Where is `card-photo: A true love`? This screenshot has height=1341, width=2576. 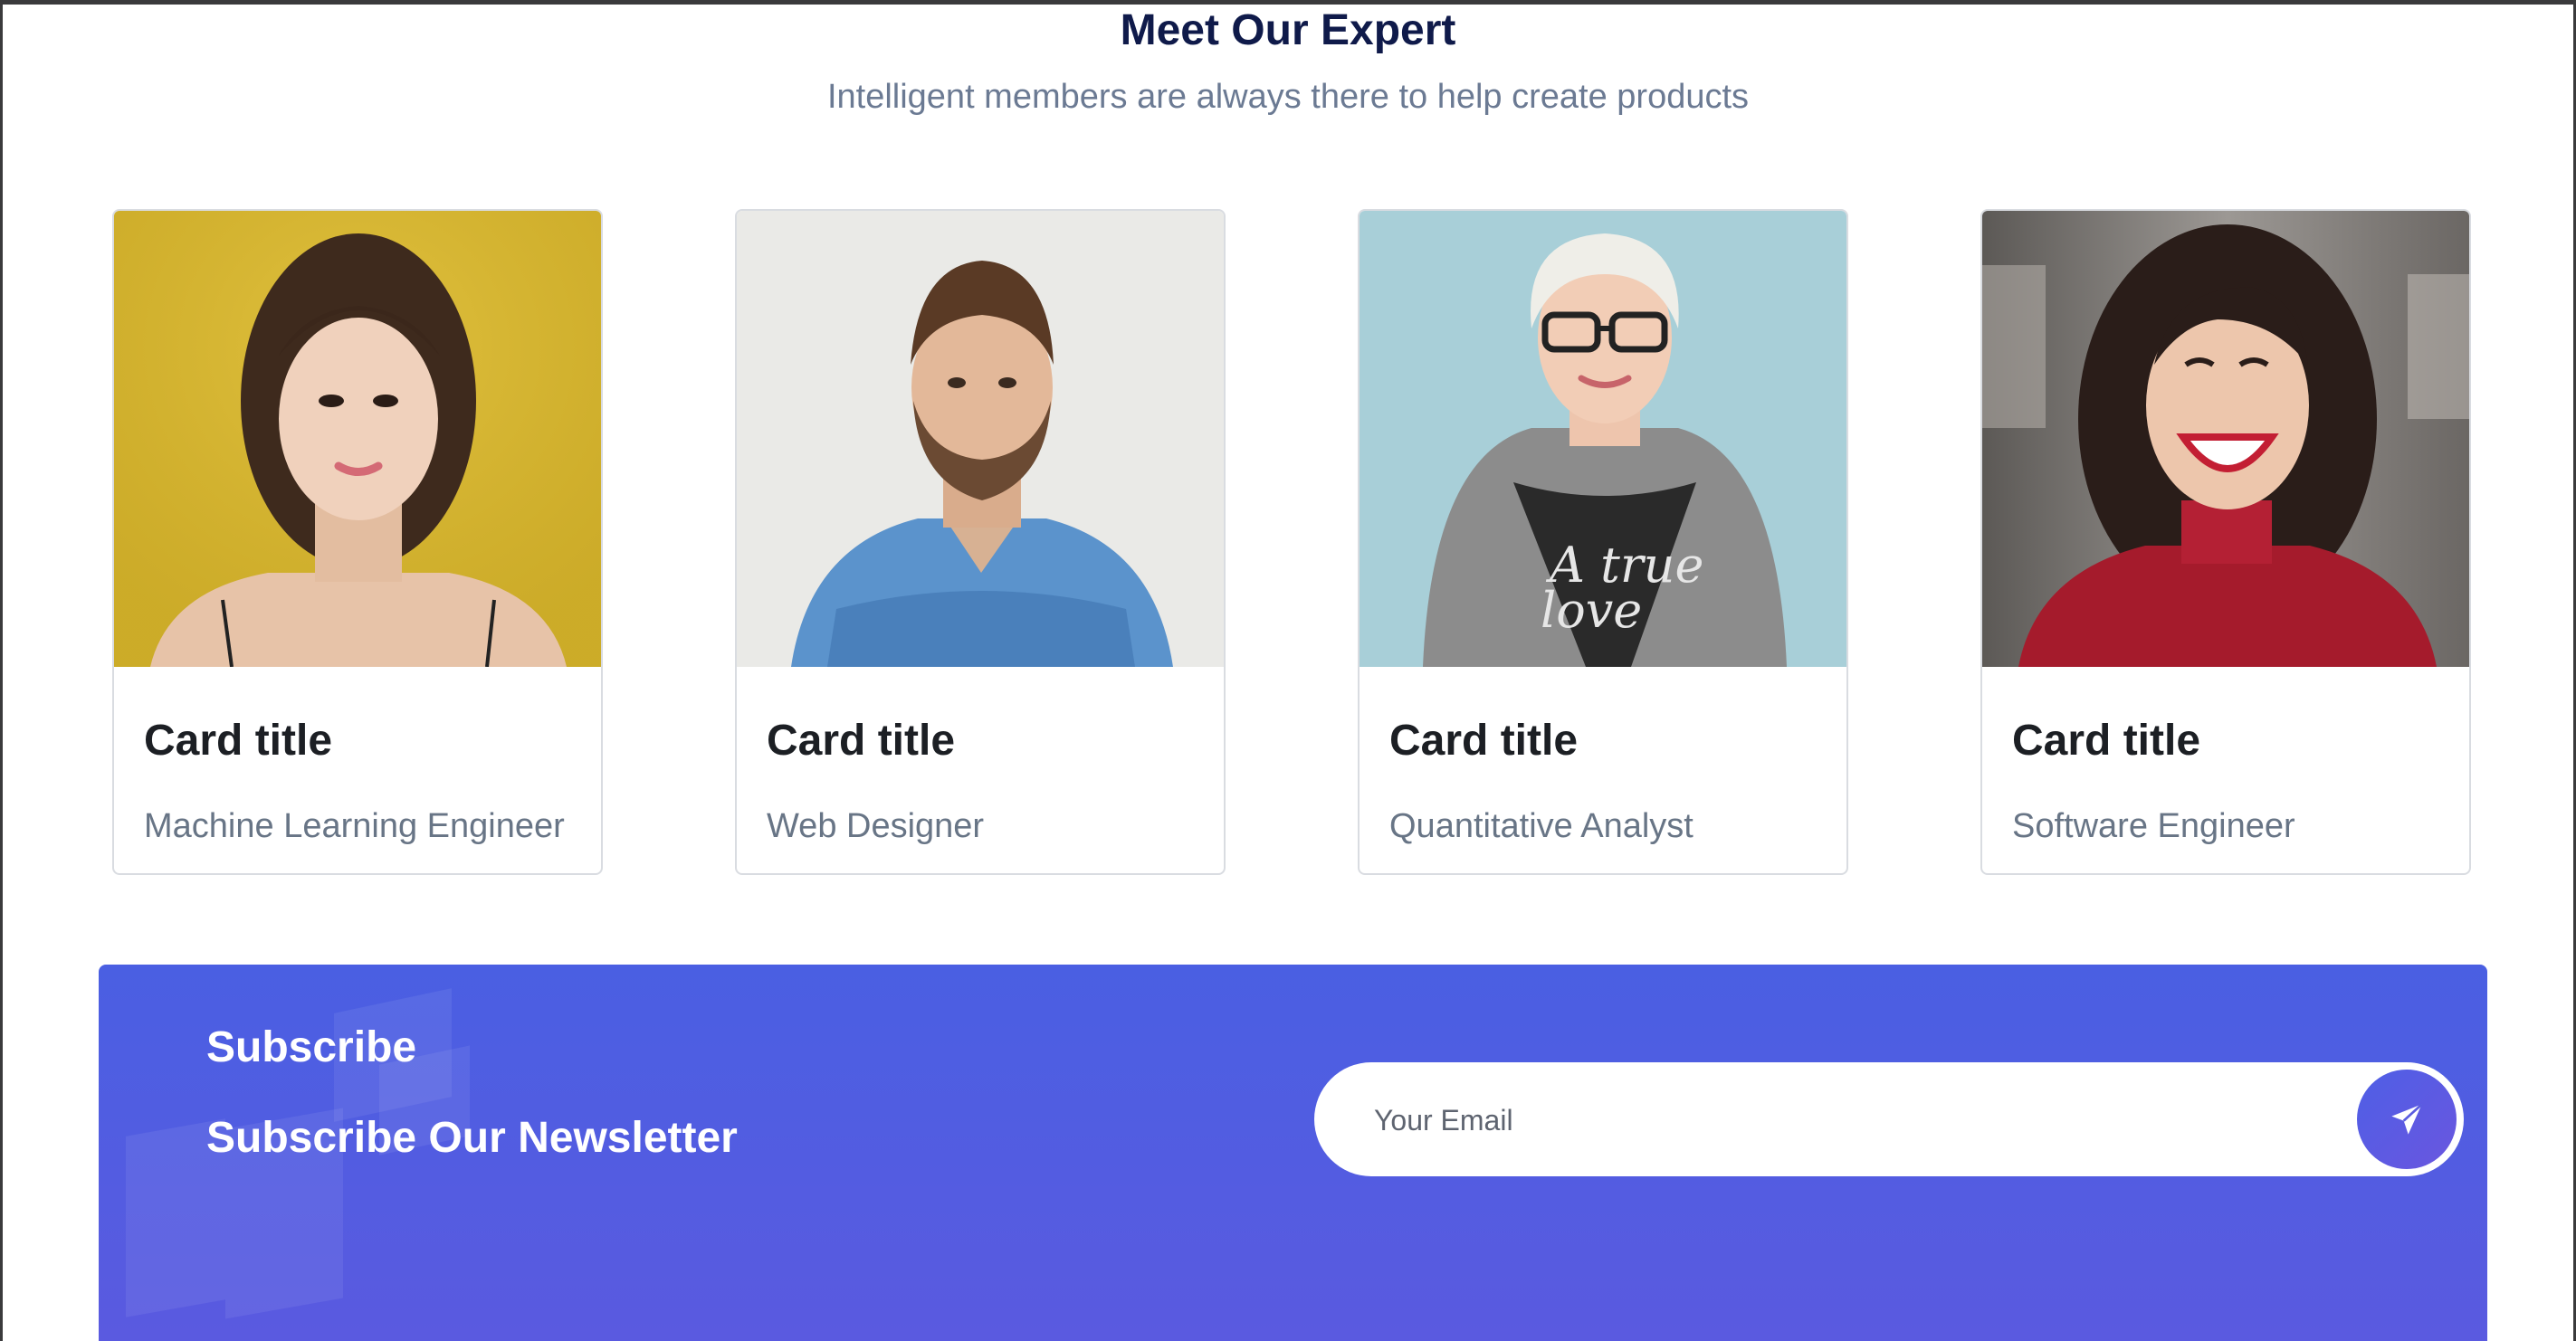
card-photo: A true love is located at coordinates (1603, 439).